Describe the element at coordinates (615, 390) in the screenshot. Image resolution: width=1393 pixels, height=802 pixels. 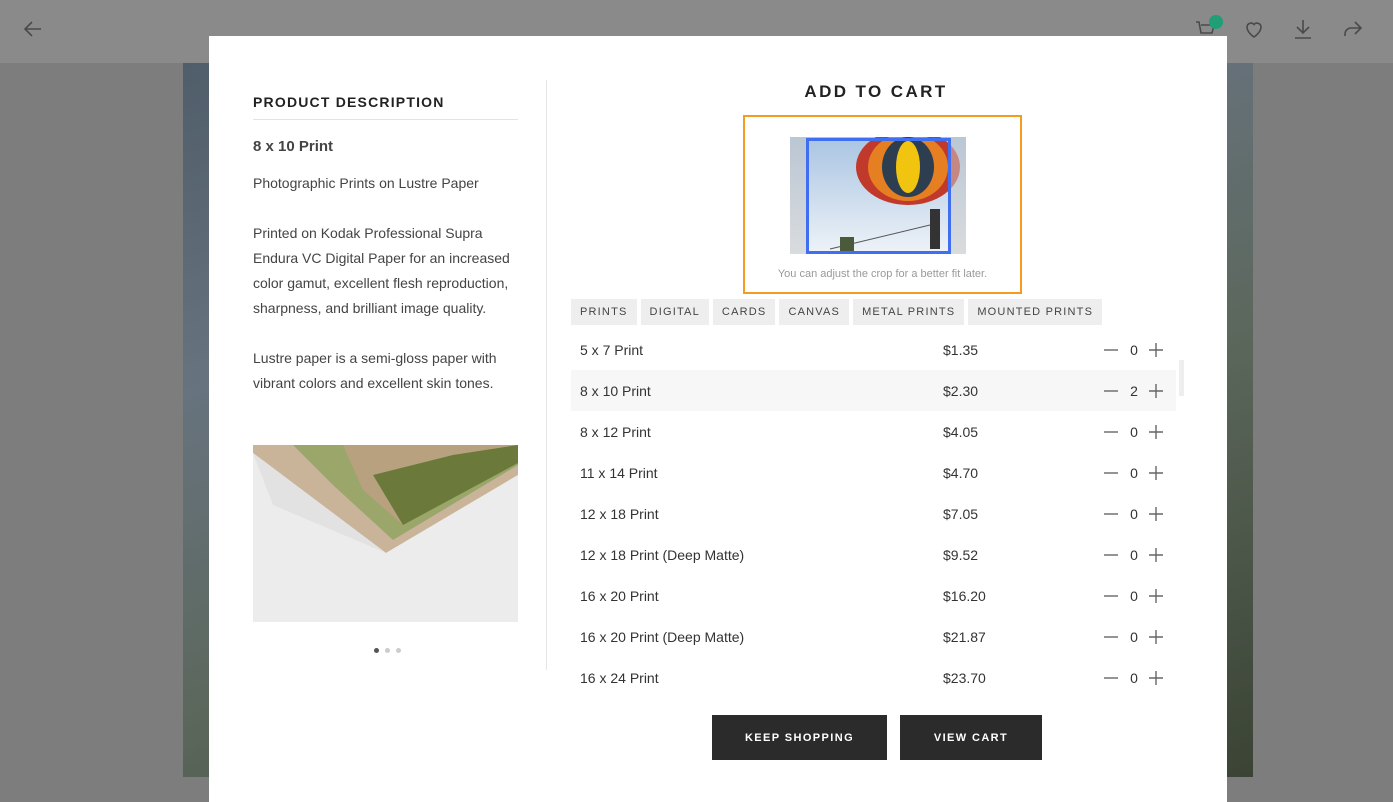
I see `product-name: 8 x 10 Print` at that location.